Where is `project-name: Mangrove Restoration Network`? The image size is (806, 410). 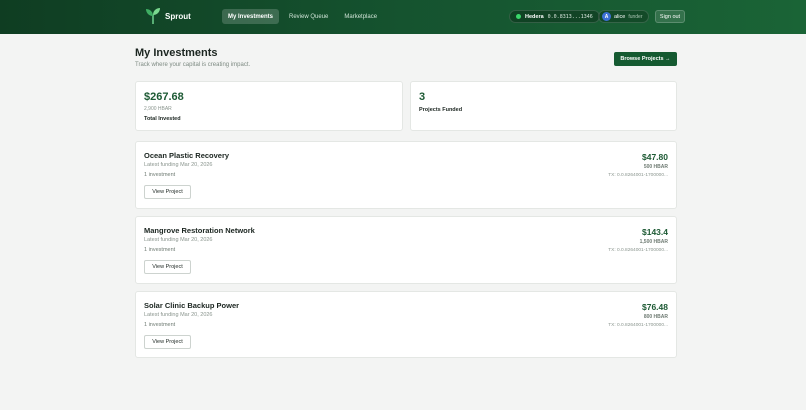
project-name: Mangrove Restoration Network is located at coordinates (199, 230).